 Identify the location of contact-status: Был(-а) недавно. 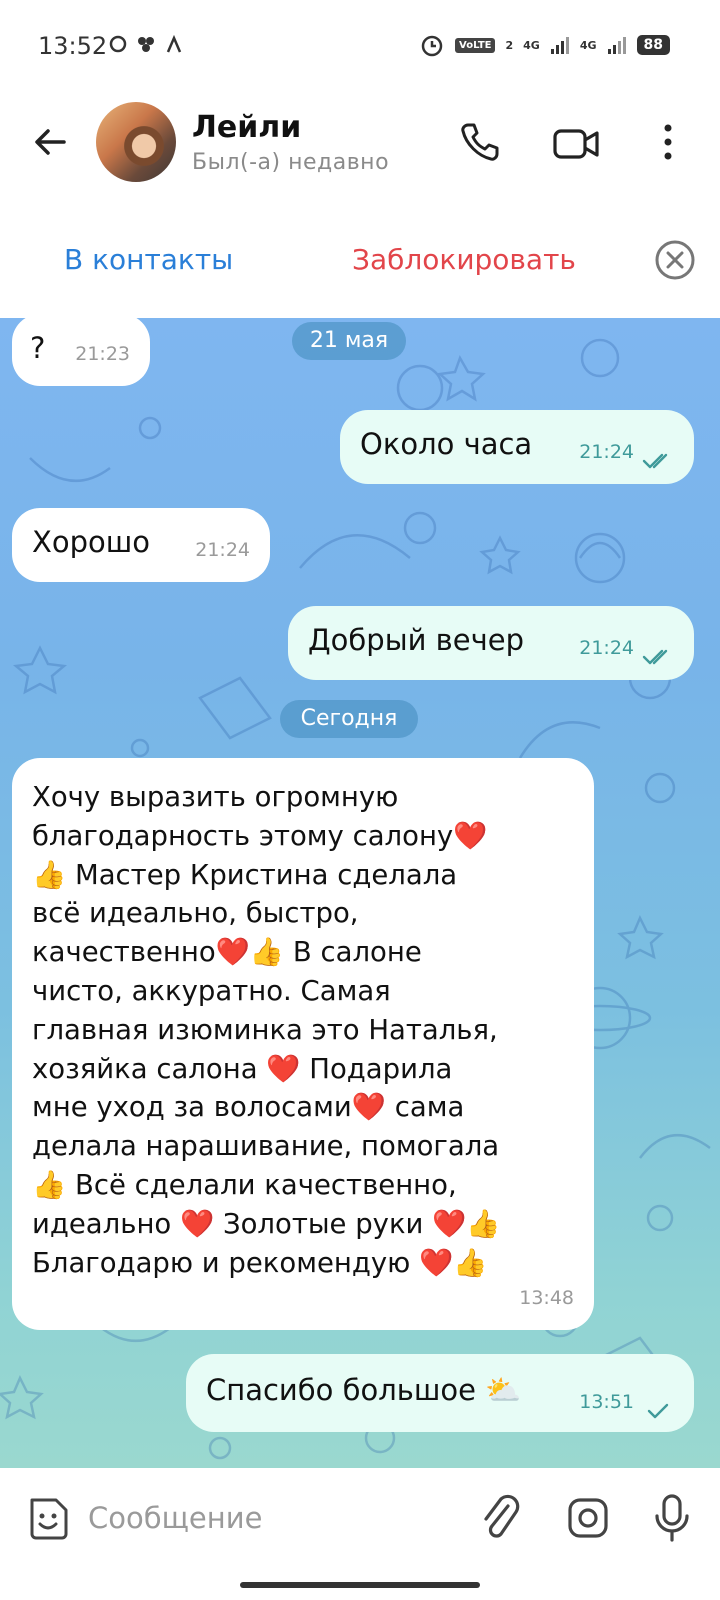
(291, 162).